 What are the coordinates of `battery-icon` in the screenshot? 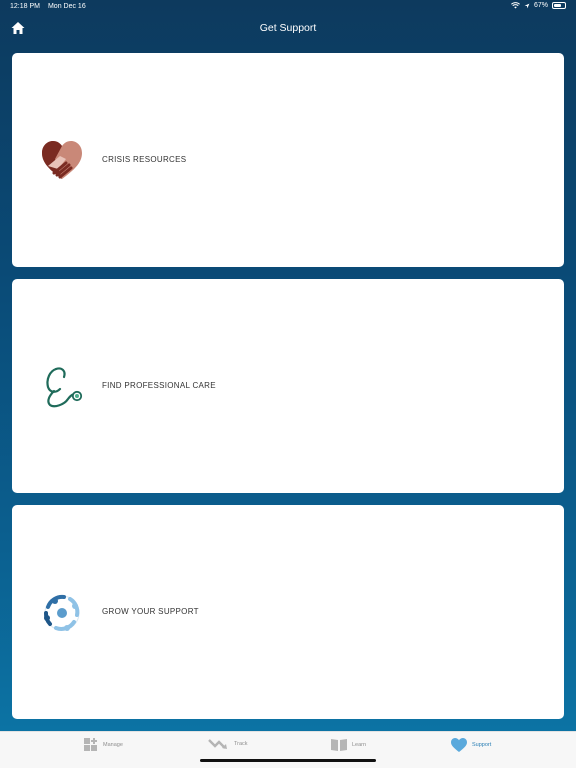 It's located at (559, 5).